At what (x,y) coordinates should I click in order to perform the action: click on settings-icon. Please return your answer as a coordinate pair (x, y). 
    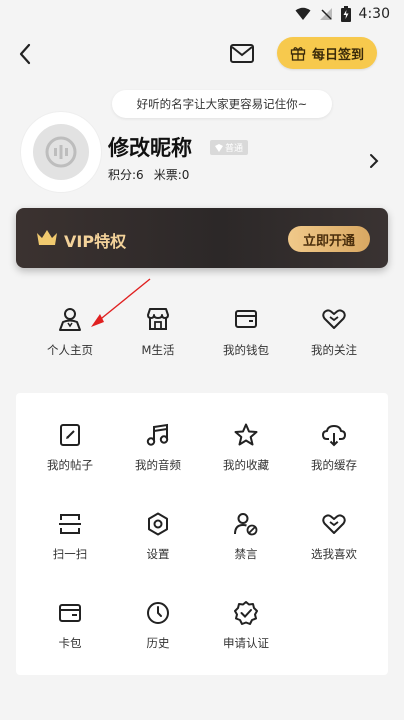
    Looking at the image, I should click on (158, 524).